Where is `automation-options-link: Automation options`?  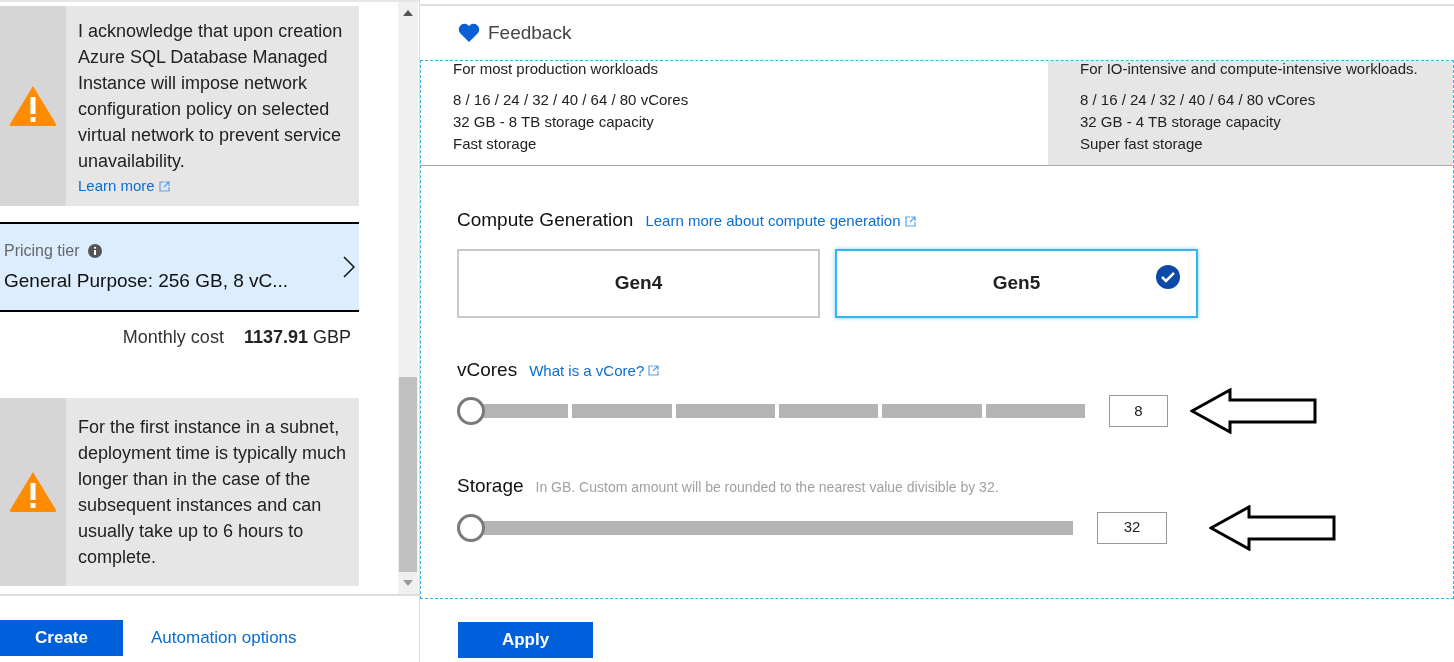 automation-options-link: Automation options is located at coordinates (224, 638).